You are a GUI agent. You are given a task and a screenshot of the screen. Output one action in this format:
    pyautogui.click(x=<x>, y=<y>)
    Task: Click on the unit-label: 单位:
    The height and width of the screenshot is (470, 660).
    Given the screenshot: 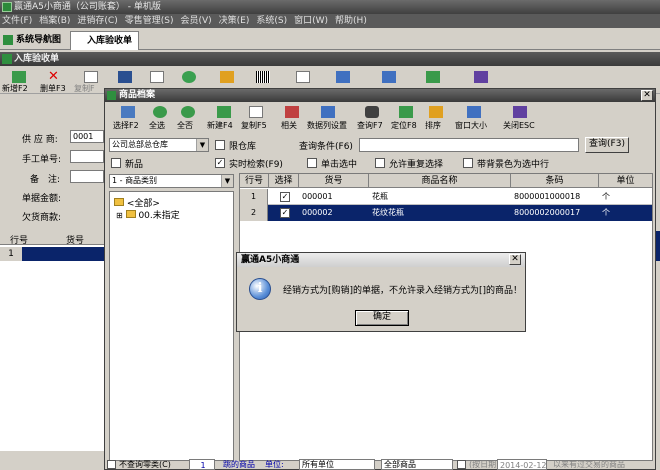 What is the action you would take?
    pyautogui.click(x=274, y=464)
    